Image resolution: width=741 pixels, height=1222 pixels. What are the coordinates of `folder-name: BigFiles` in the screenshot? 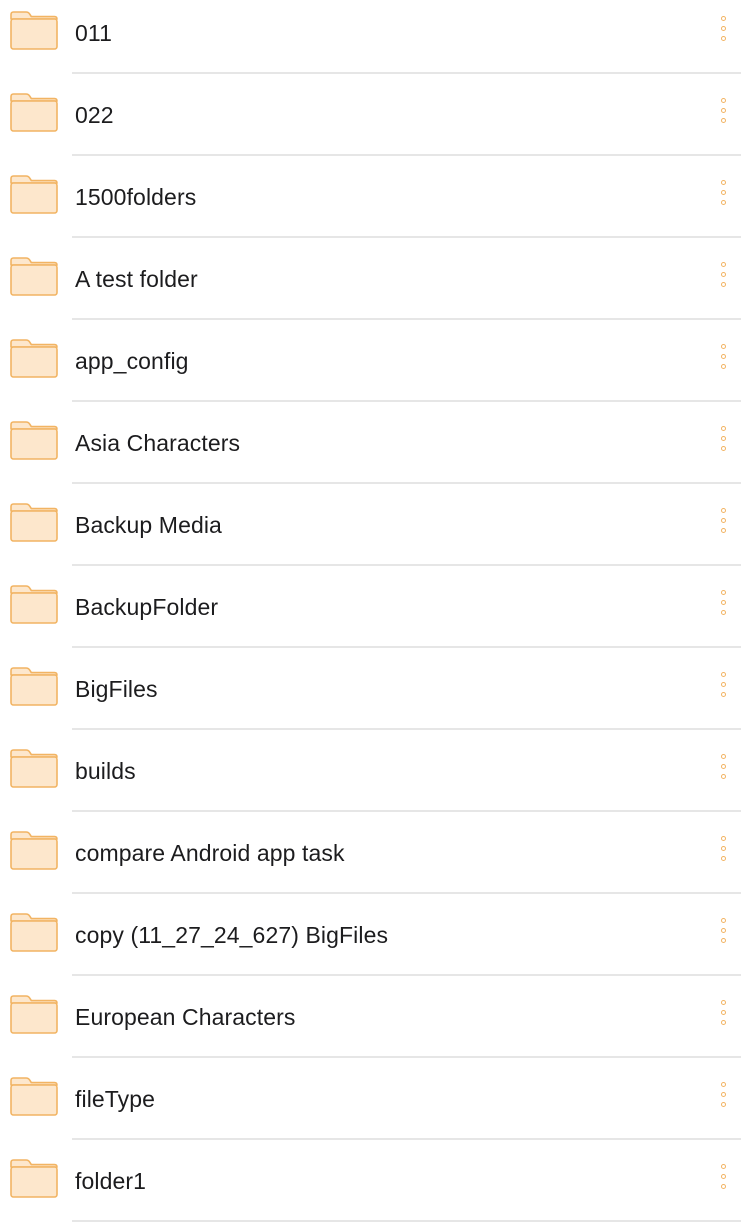 It's located at (116, 689).